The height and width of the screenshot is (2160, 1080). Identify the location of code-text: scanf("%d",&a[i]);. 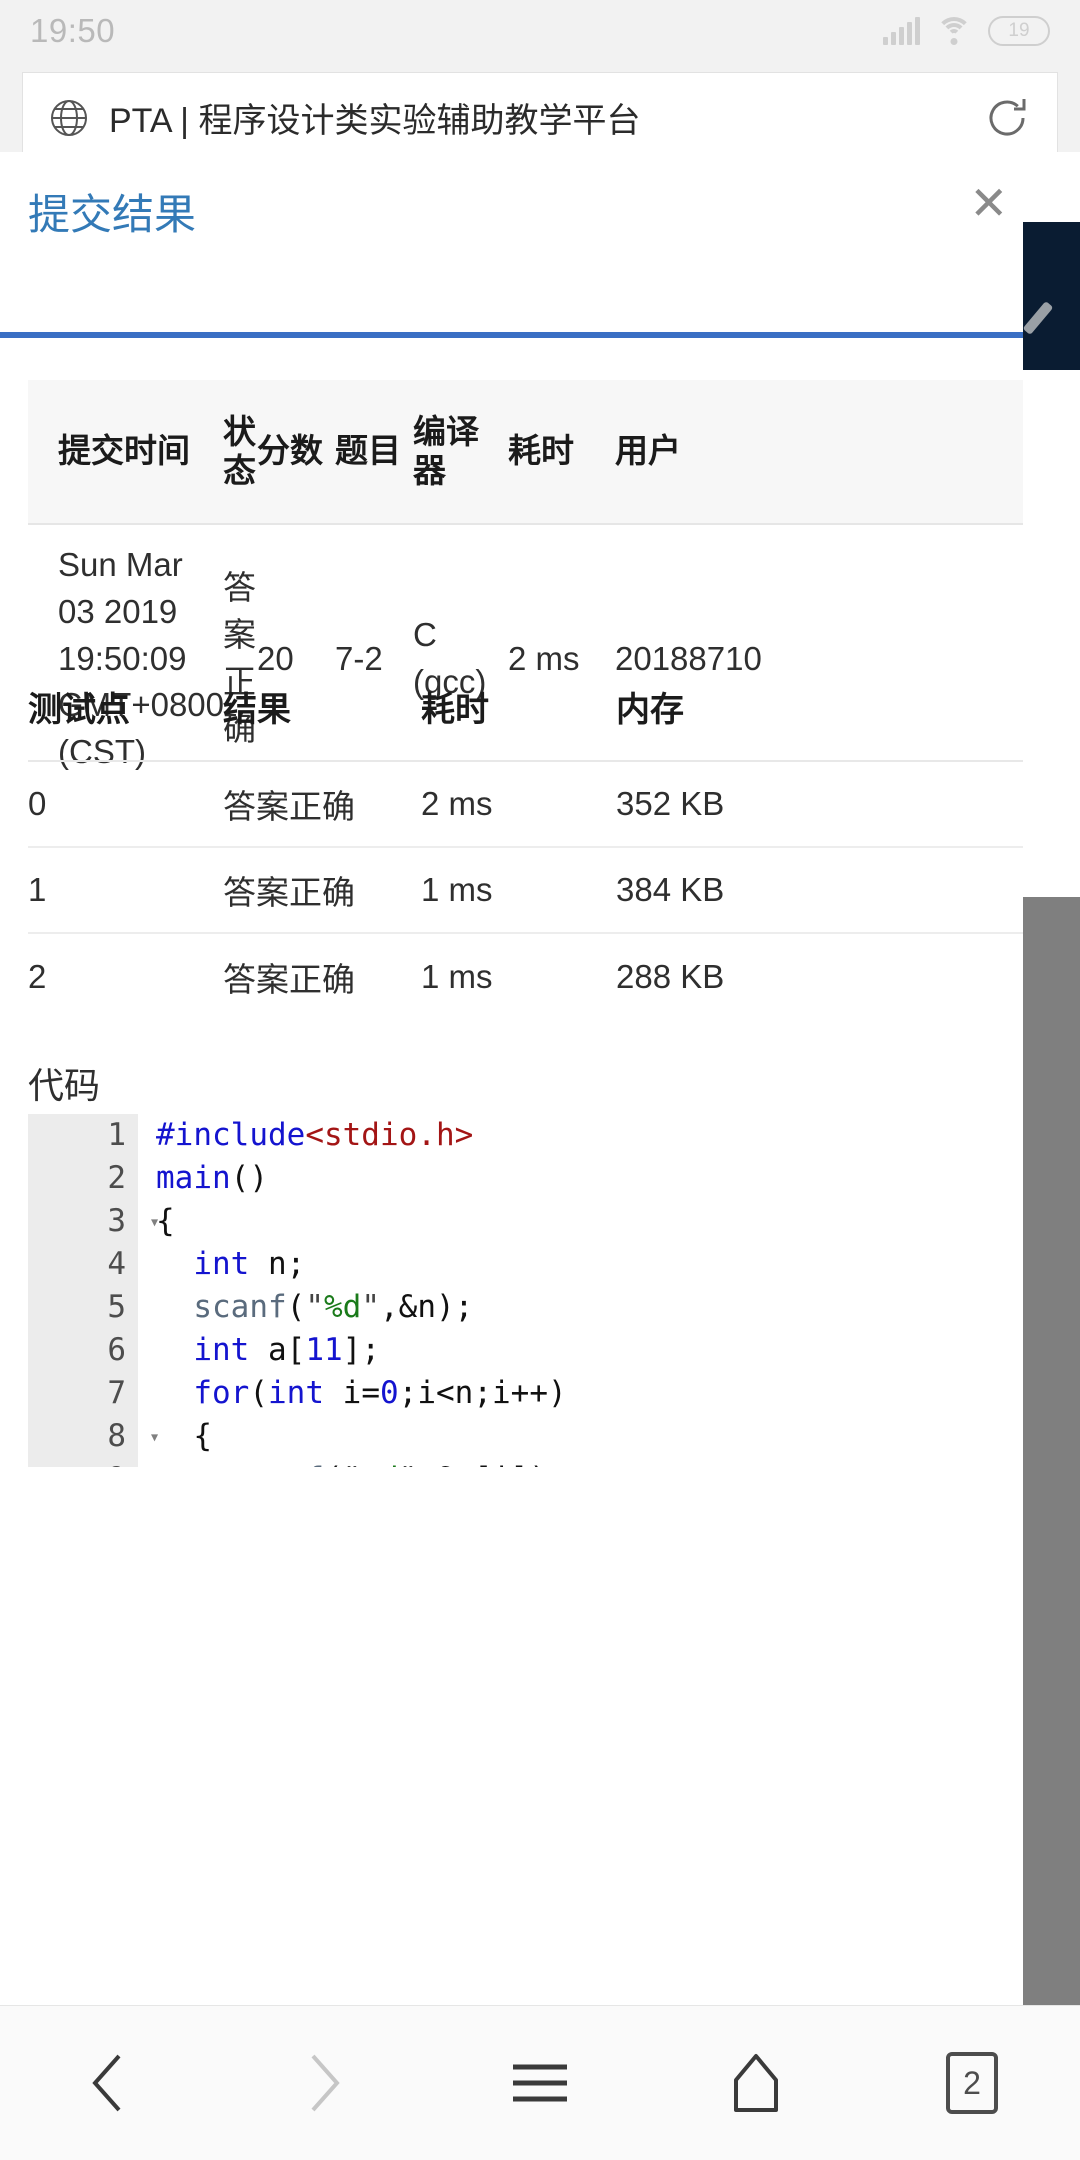
(352, 1462).